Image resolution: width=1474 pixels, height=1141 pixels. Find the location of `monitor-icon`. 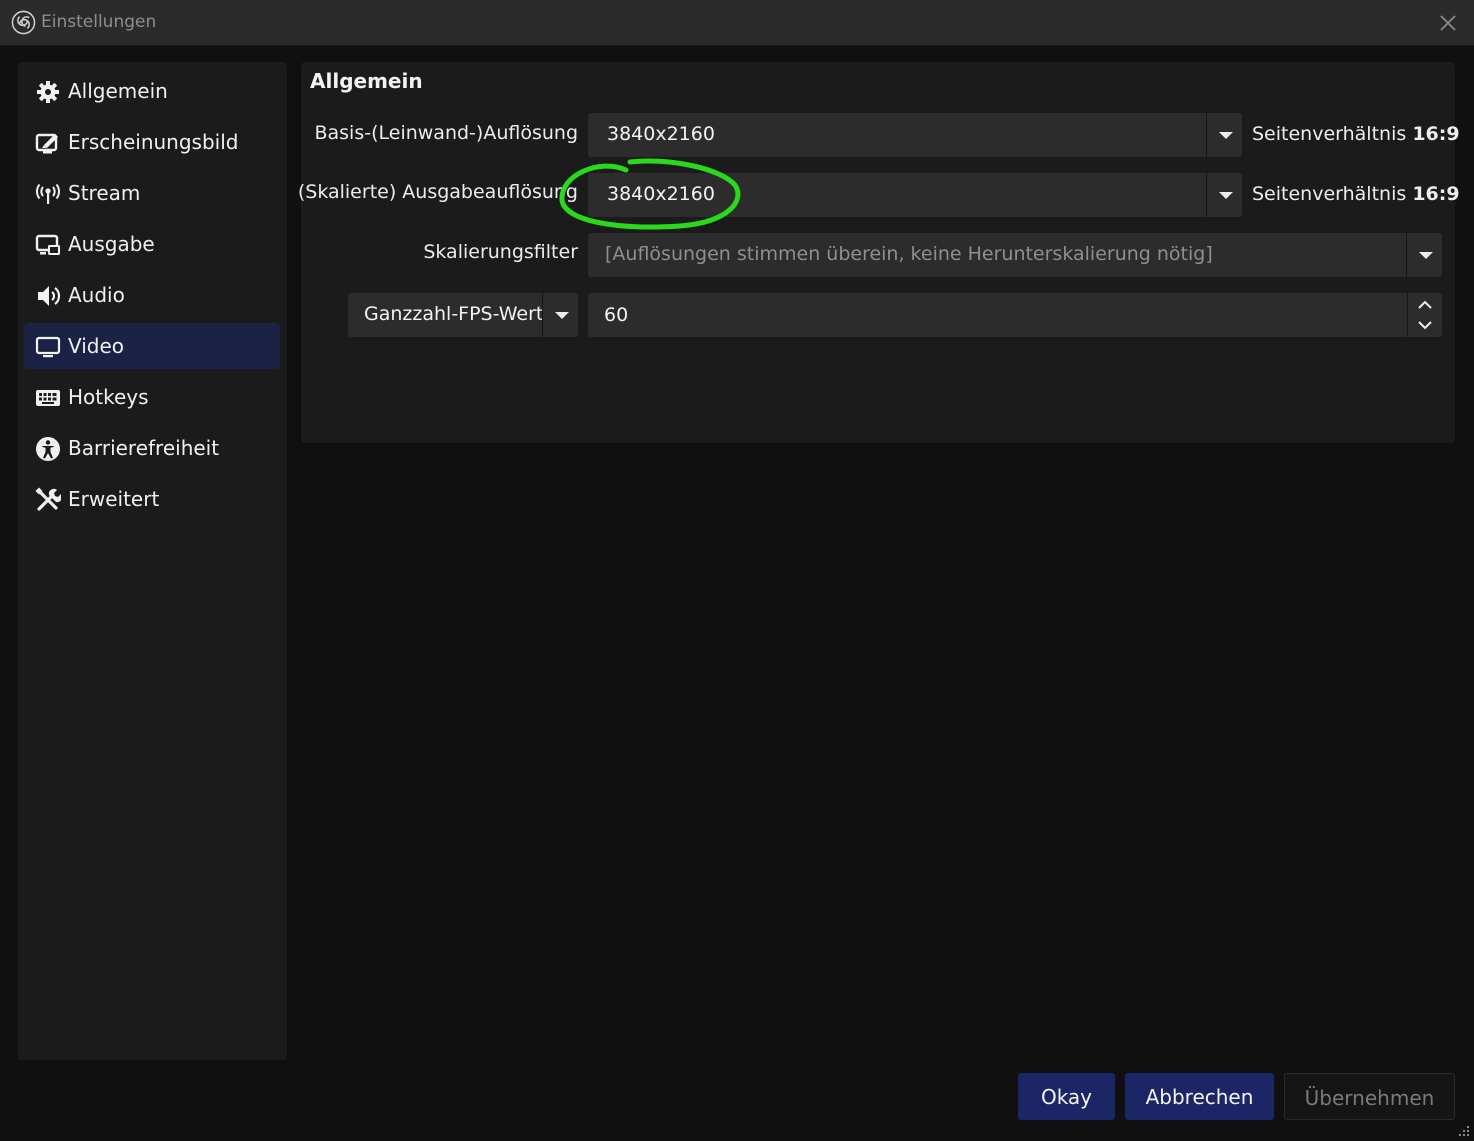

monitor-icon is located at coordinates (48, 347).